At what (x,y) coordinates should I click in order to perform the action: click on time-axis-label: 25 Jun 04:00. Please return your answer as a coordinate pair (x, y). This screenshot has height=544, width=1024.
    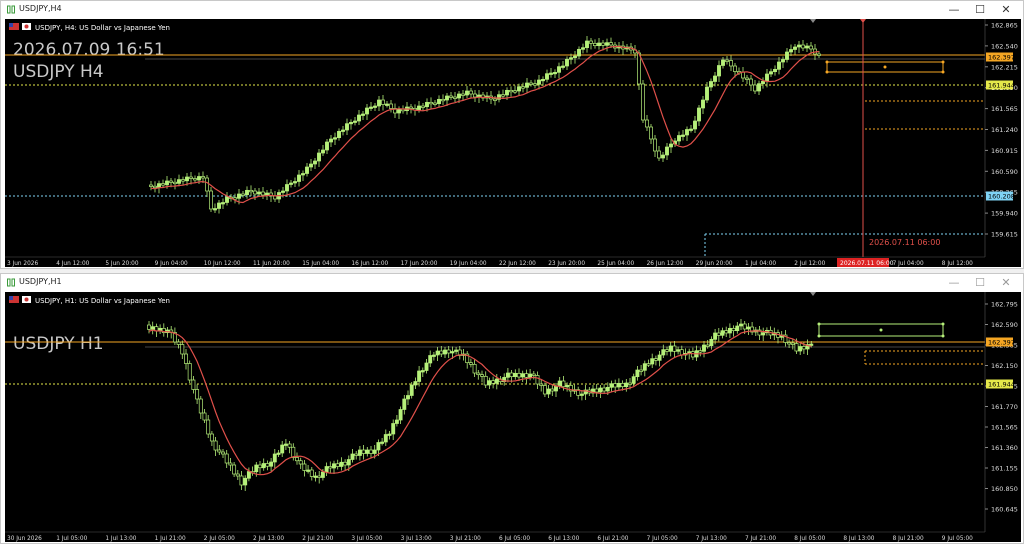
    Looking at the image, I should click on (615, 264).